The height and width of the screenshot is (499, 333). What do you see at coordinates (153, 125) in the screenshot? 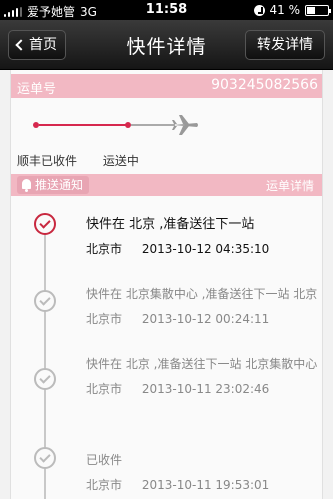
I see `remaining-line` at bounding box center [153, 125].